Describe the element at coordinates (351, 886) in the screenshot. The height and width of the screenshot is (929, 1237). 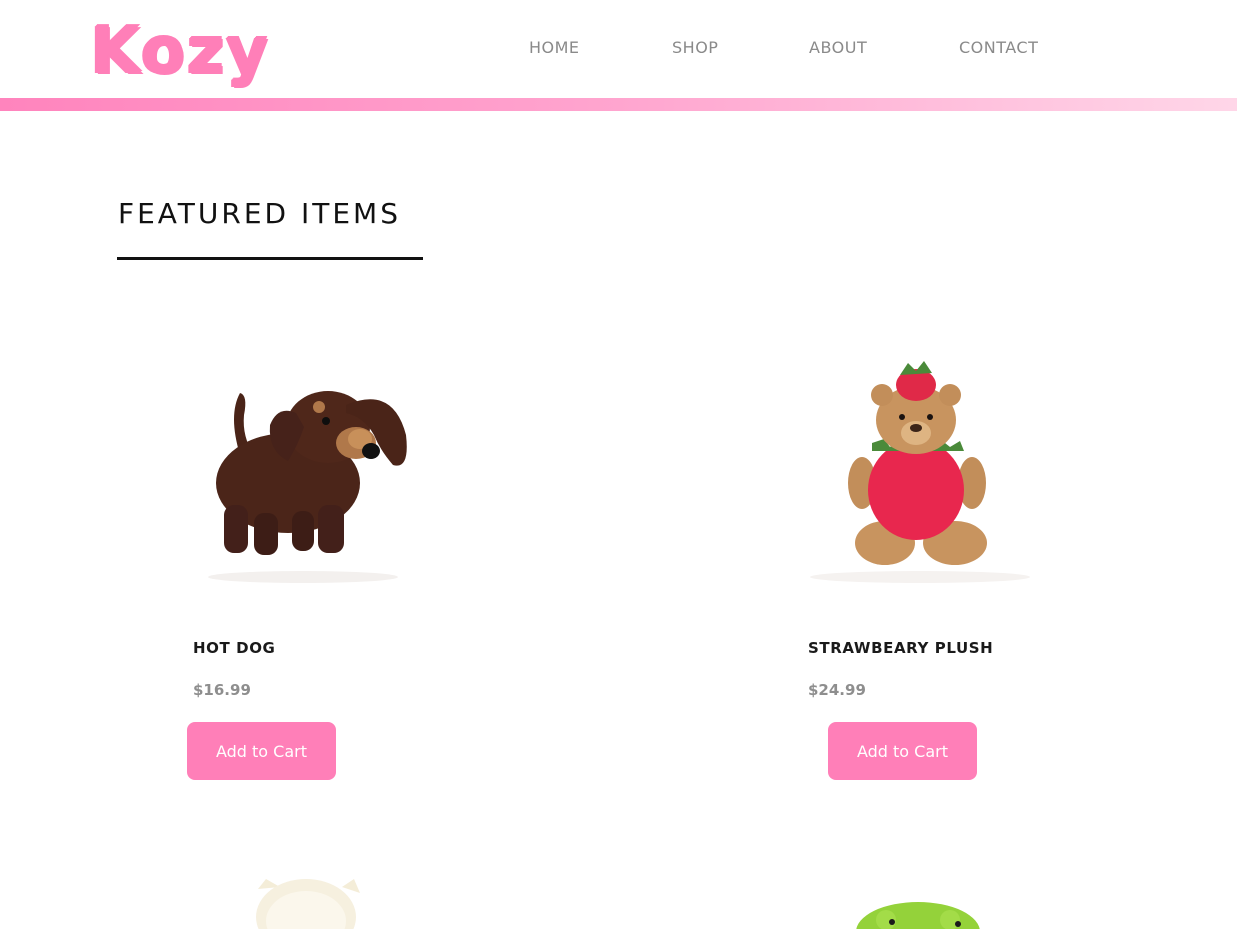
I see `plush-ear` at that location.